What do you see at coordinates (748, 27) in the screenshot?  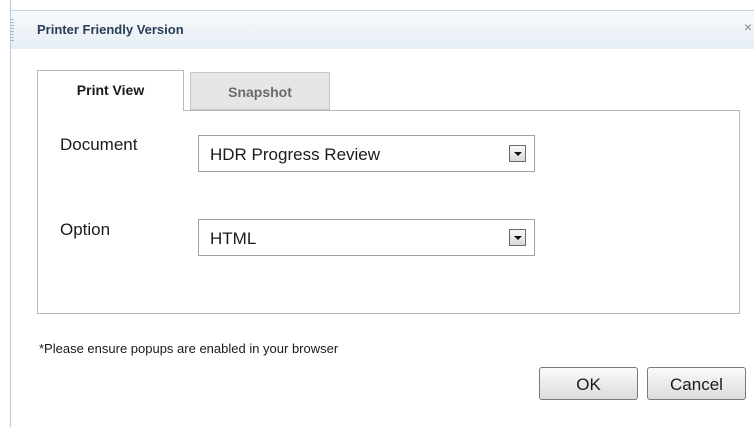 I see `close-icon: ×` at bounding box center [748, 27].